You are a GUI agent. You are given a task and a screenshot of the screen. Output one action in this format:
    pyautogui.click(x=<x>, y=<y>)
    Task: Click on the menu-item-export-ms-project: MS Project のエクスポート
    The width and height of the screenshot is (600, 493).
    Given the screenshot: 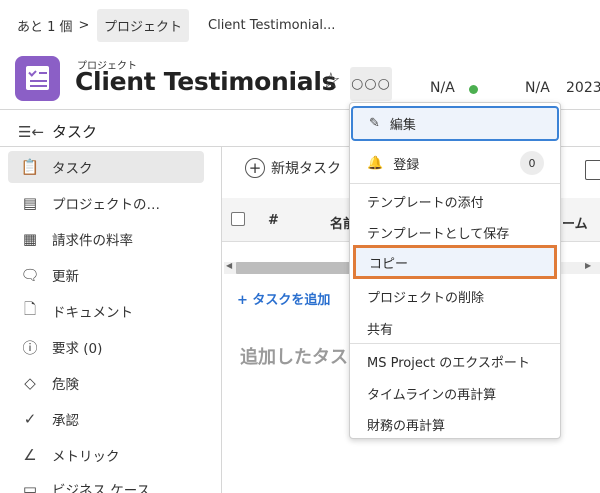 What is the action you would take?
    pyautogui.click(x=455, y=361)
    